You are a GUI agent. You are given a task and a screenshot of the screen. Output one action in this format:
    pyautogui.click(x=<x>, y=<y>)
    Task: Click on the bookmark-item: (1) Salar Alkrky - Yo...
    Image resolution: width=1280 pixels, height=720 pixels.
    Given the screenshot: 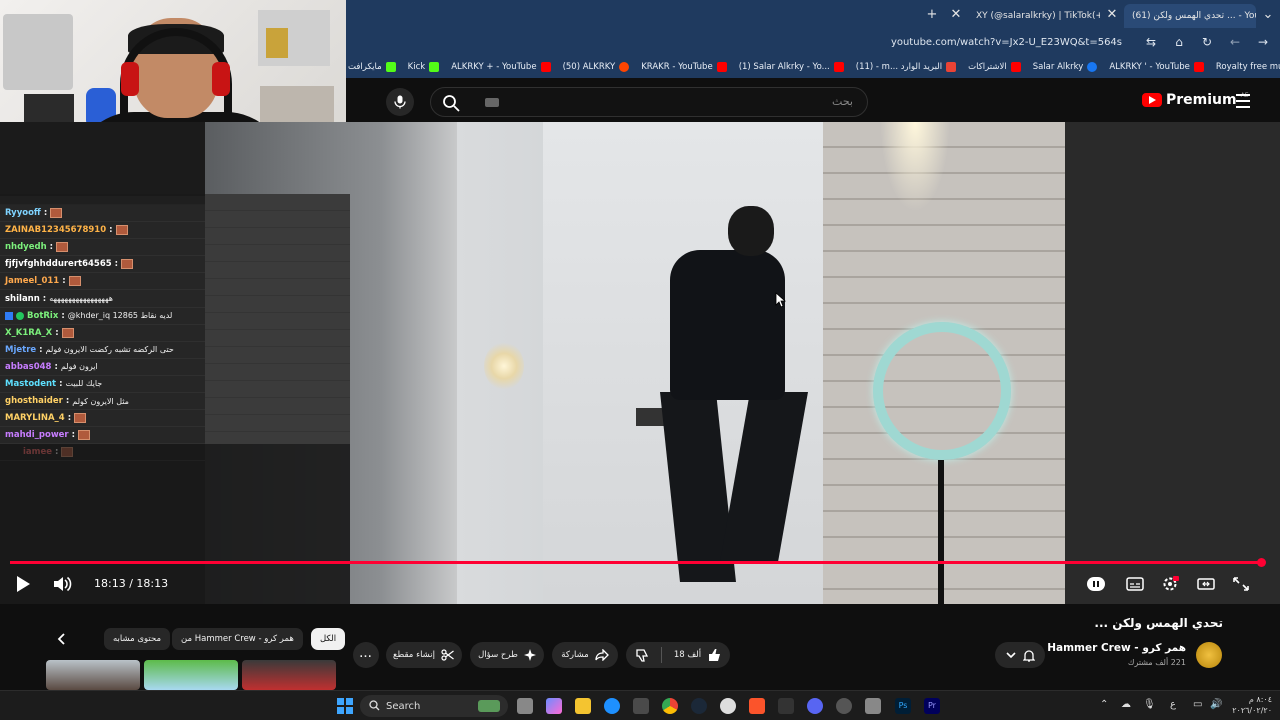 What is the action you would take?
    pyautogui.click(x=791, y=67)
    